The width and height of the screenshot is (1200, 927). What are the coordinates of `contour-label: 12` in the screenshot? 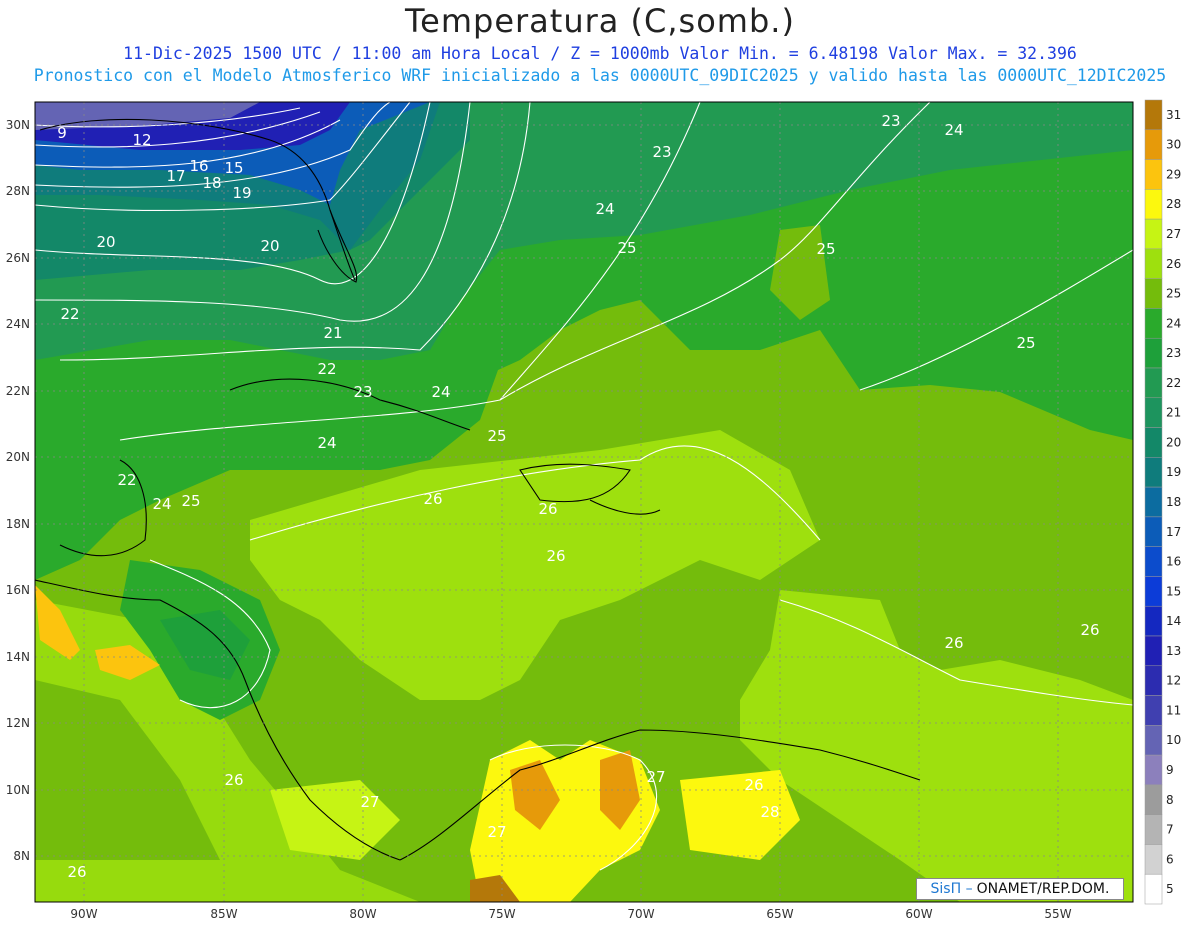 It's located at (141, 140).